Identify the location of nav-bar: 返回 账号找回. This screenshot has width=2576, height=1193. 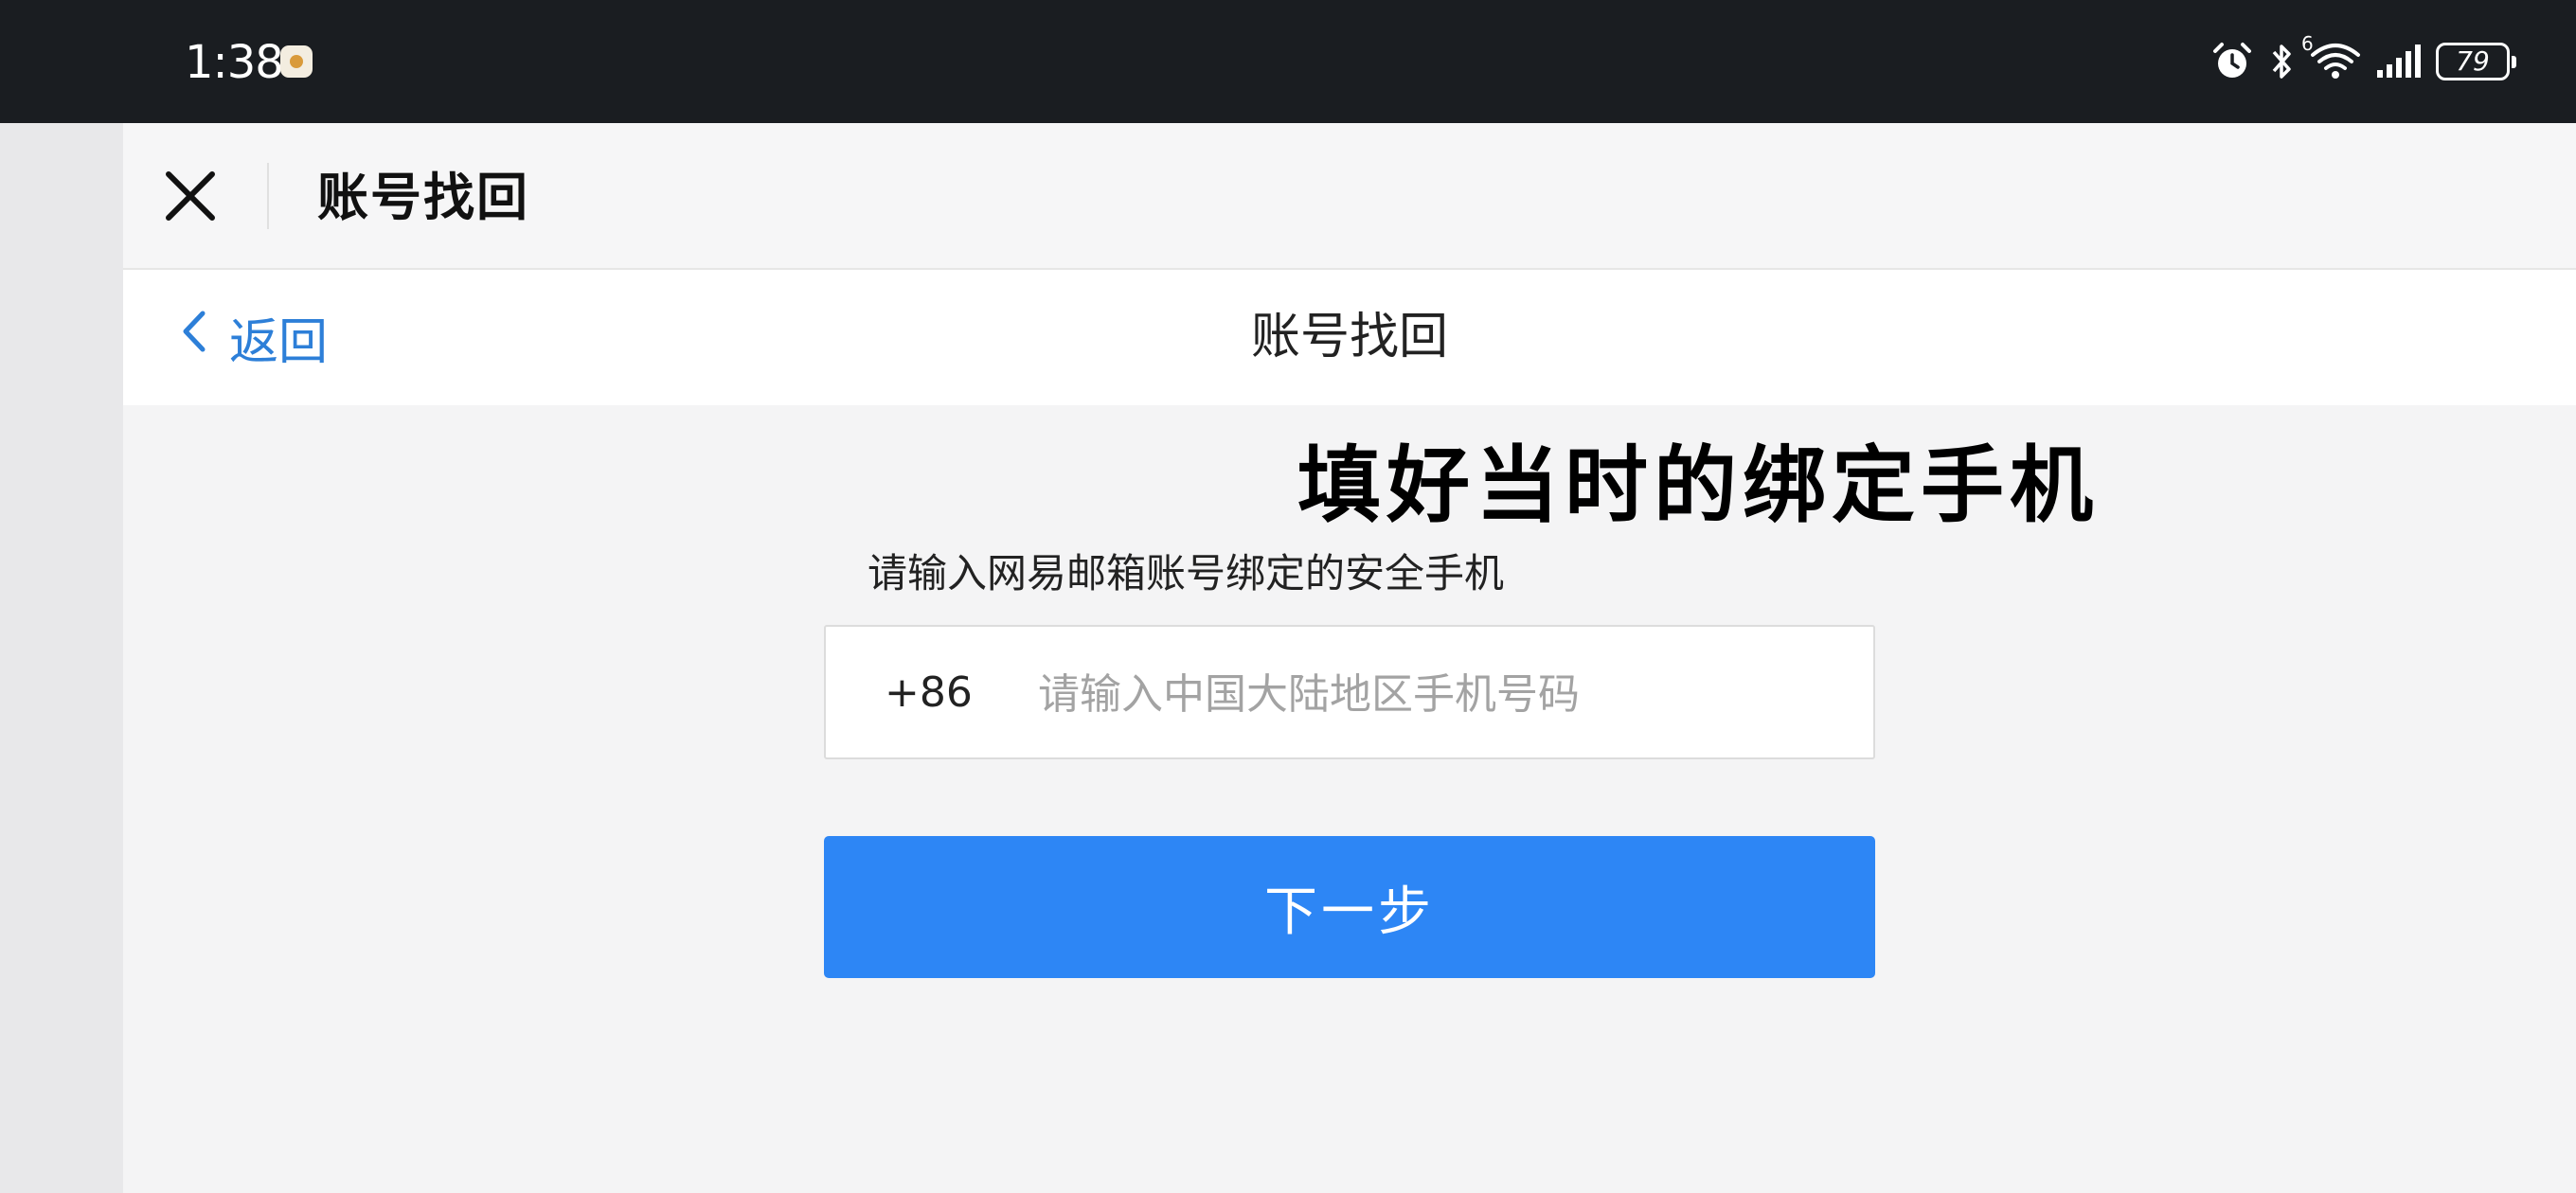
(1349, 337).